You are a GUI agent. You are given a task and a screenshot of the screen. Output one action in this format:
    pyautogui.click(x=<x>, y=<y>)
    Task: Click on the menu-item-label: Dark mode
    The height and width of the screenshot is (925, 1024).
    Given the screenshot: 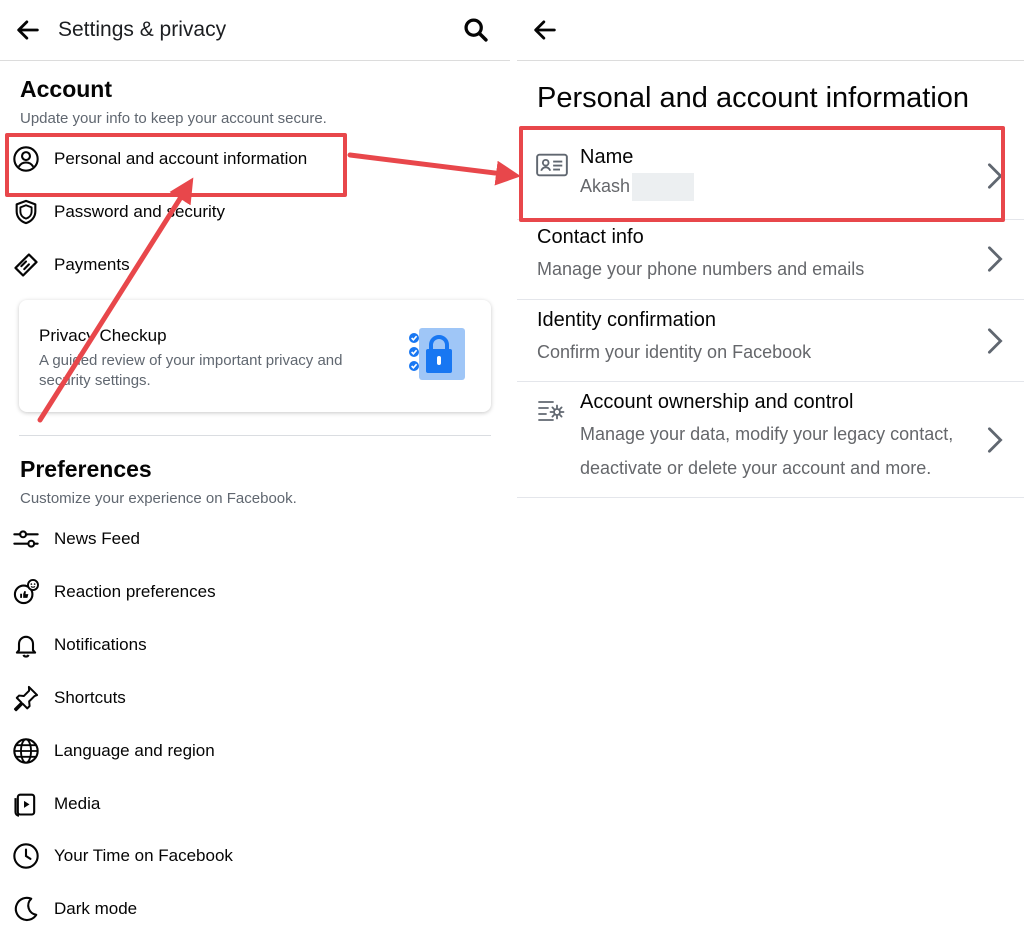 What is the action you would take?
    pyautogui.click(x=96, y=908)
    